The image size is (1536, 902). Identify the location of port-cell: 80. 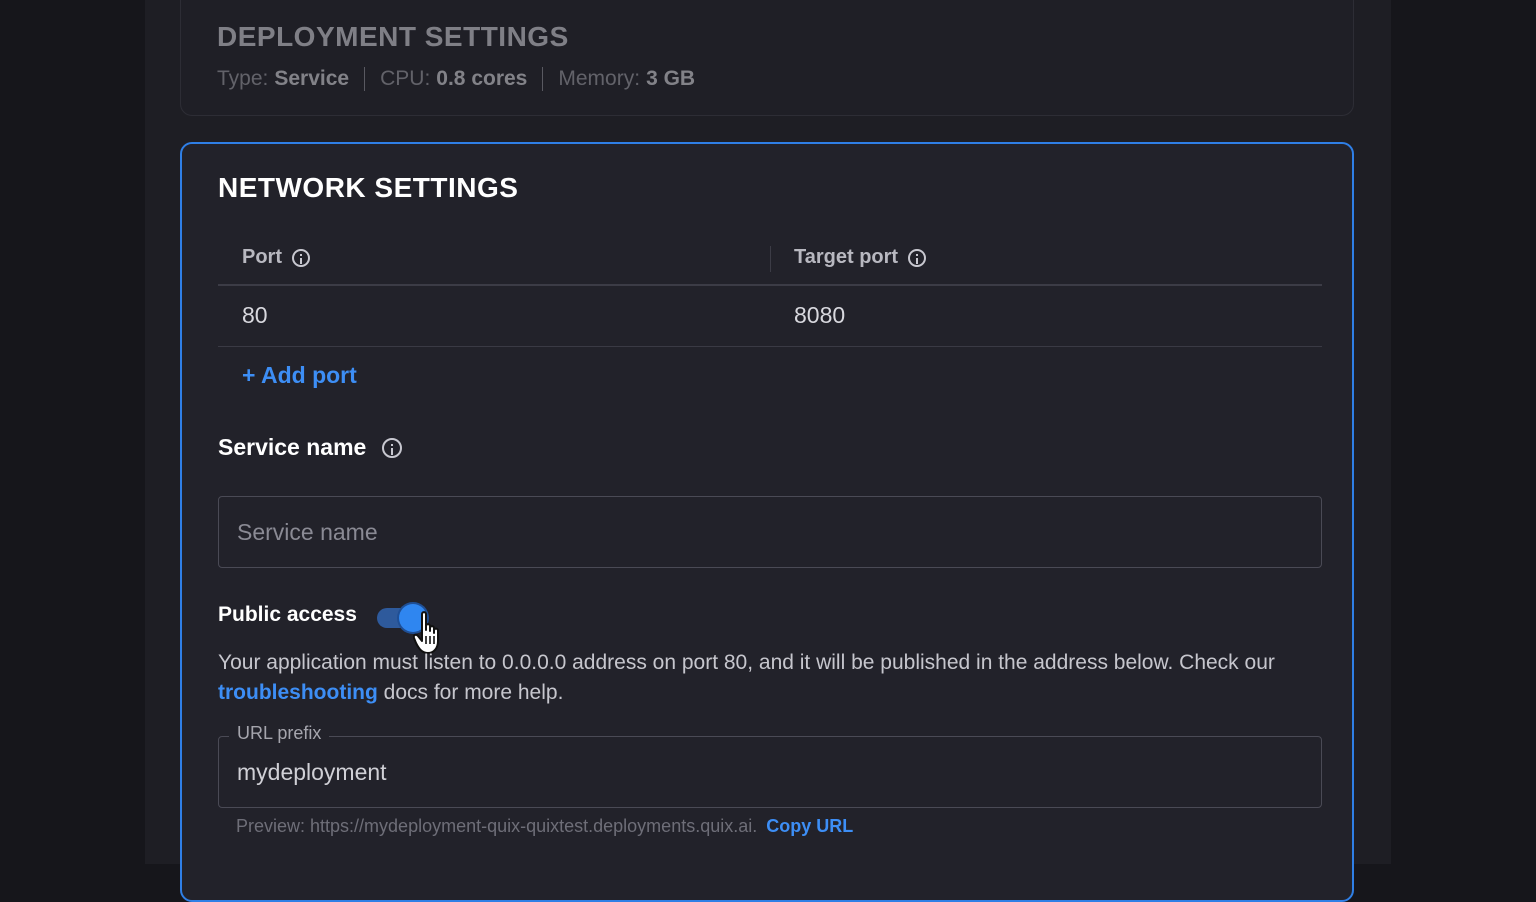
(255, 315).